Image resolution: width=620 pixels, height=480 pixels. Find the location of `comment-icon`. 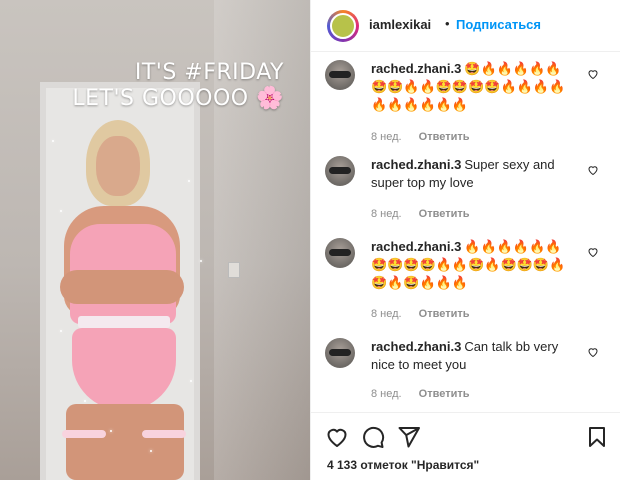

comment-icon is located at coordinates (373, 437).